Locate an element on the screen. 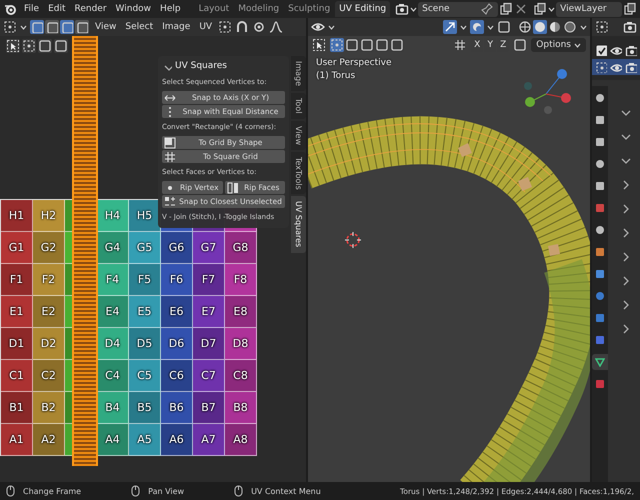 The height and width of the screenshot is (500, 640). menu-item: Select is located at coordinates (139, 27).